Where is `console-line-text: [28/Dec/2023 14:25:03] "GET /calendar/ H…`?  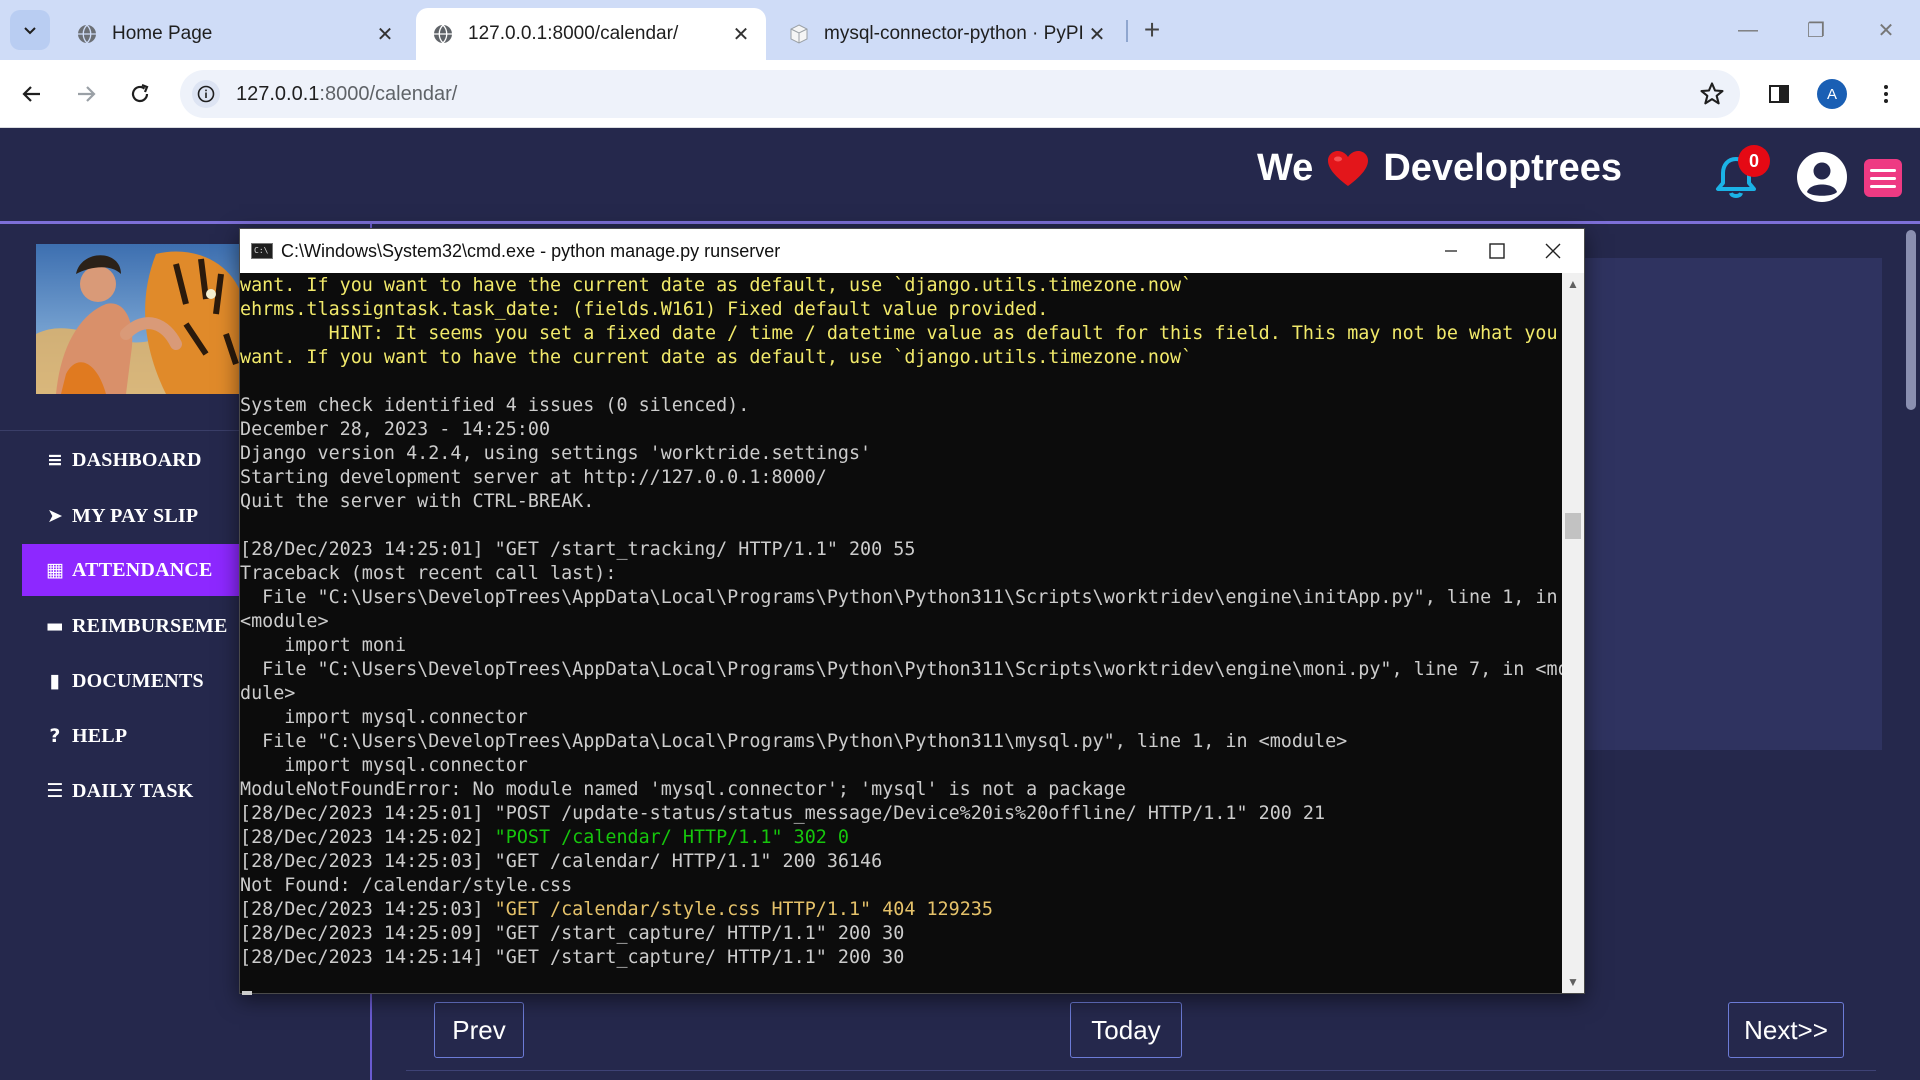 console-line-text: [28/Dec/2023 14:25:03] "GET /calendar/ H… is located at coordinates (561, 861).